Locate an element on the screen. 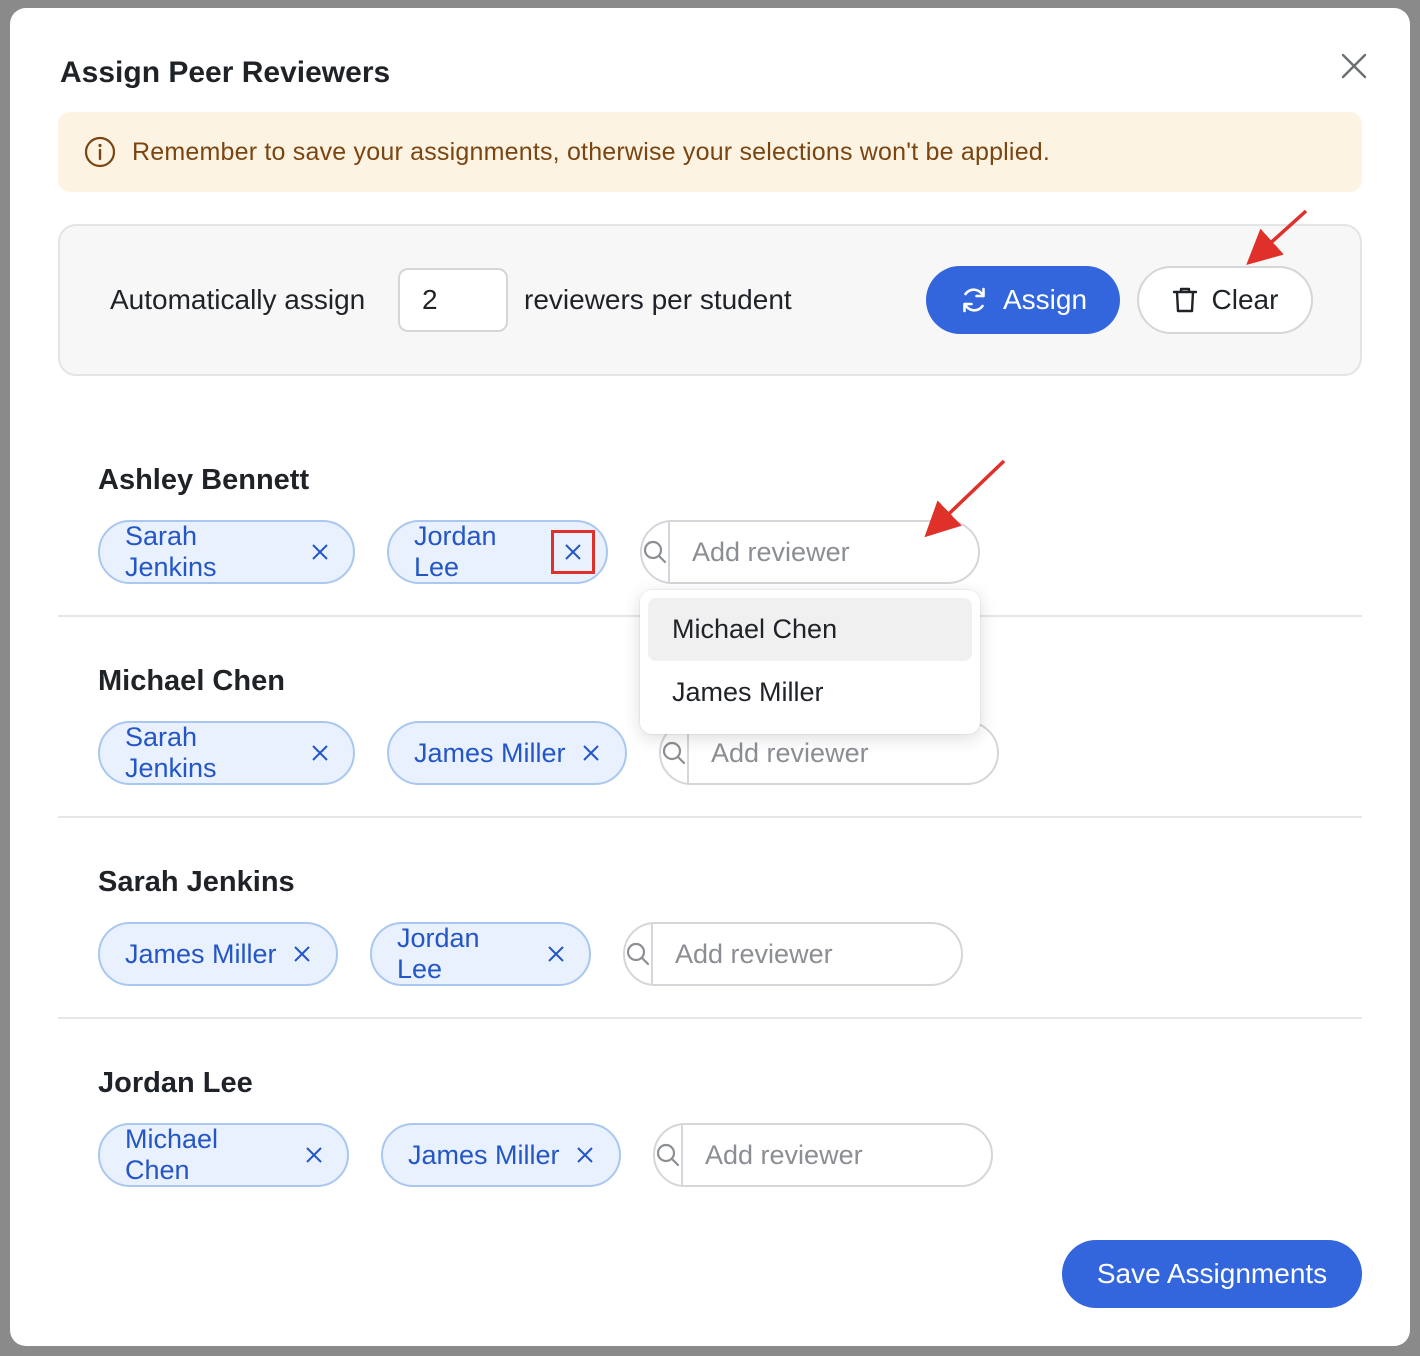  assign-button: Assign is located at coordinates (1023, 300).